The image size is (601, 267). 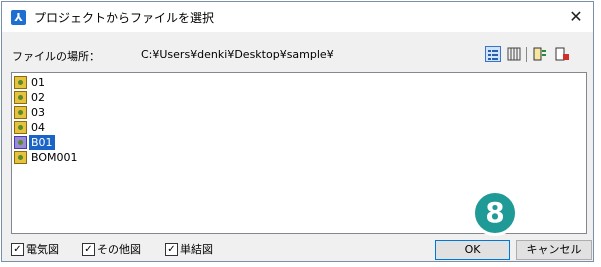 What do you see at coordinates (124, 18) in the screenshot?
I see `dialog-title: プロジェクトからファイルを選択` at bounding box center [124, 18].